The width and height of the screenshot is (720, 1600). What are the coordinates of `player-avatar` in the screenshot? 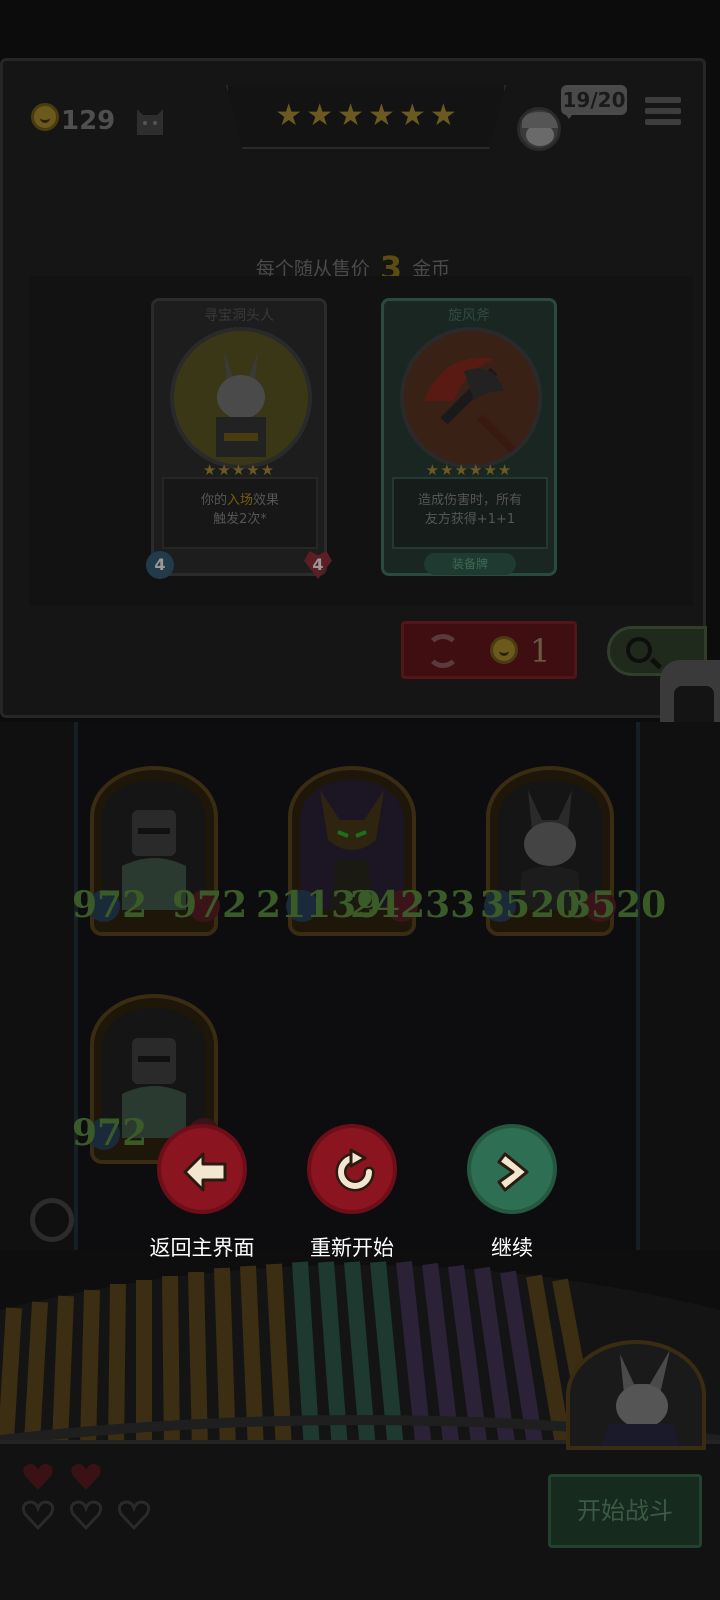 It's located at (539, 129).